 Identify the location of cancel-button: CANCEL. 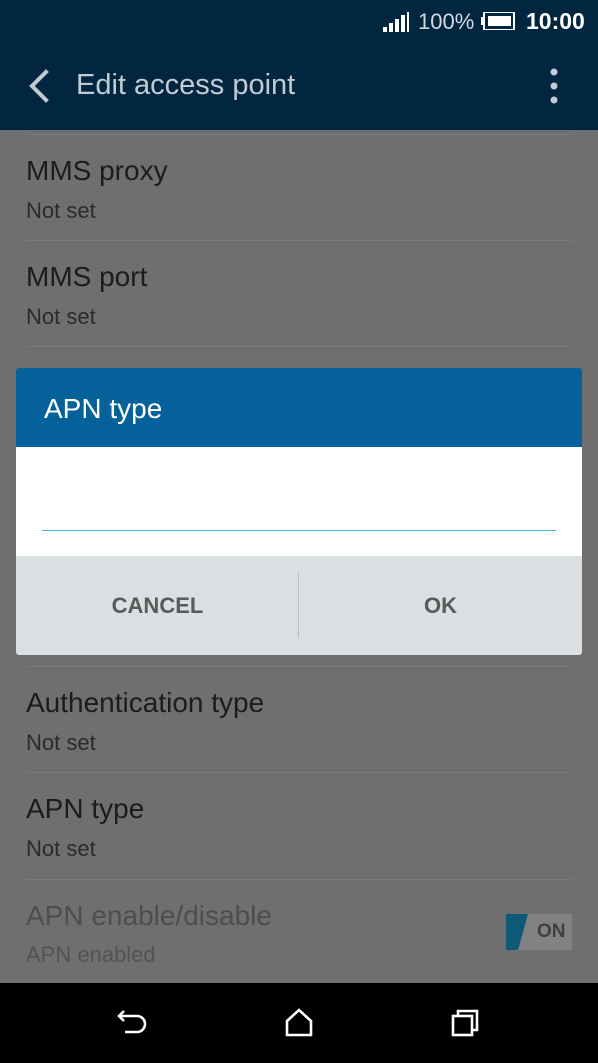
(157, 605).